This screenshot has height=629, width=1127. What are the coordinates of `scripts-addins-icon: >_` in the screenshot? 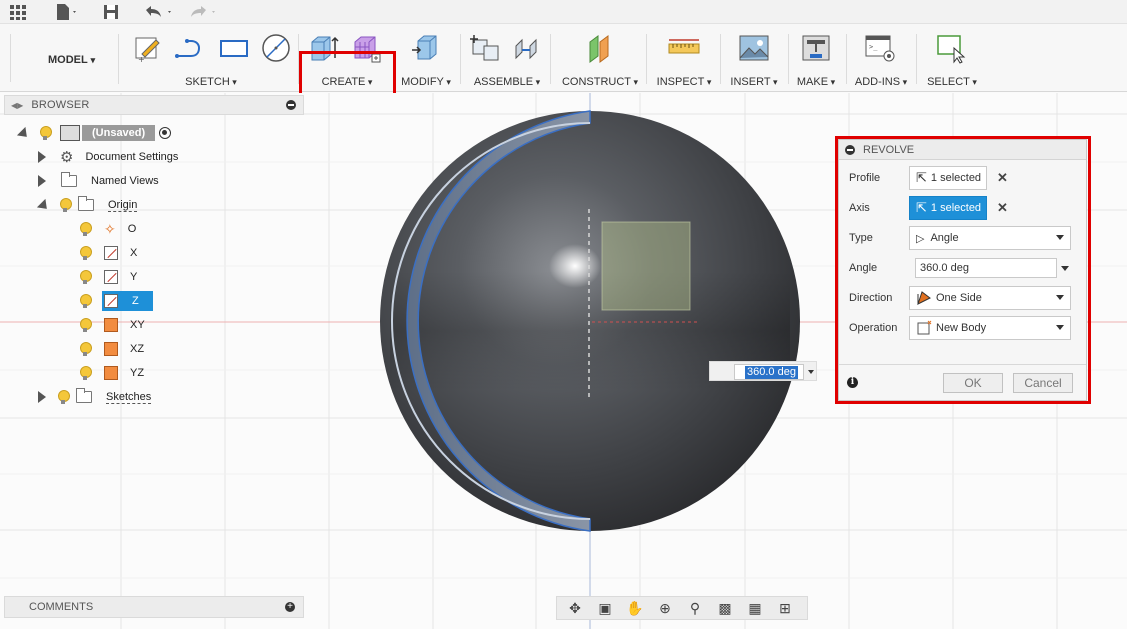 It's located at (880, 48).